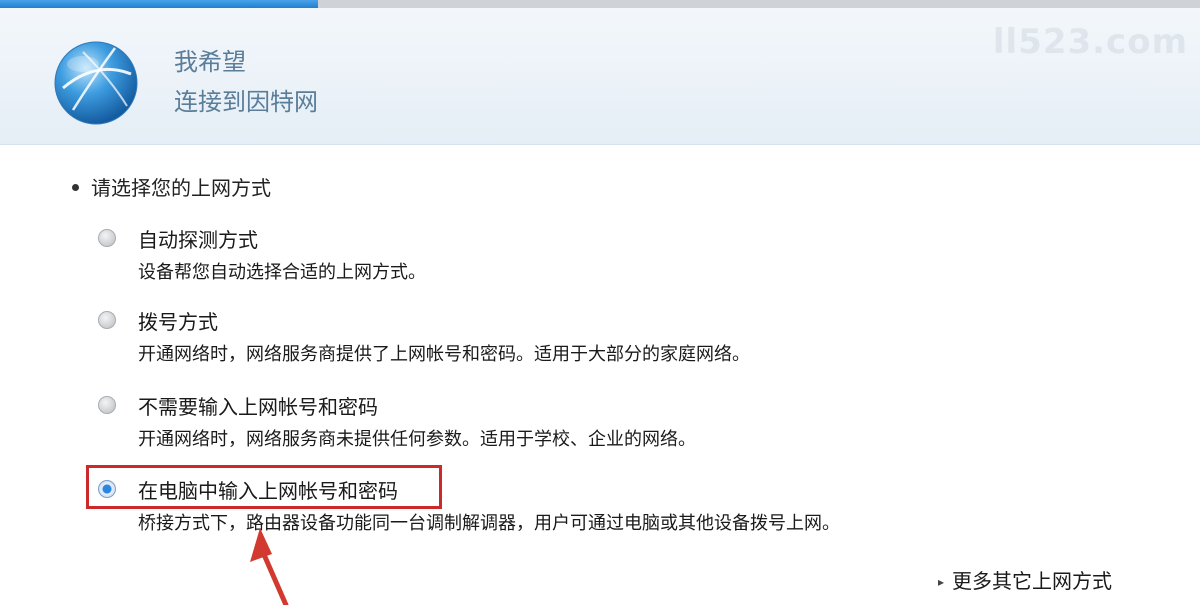  Describe the element at coordinates (941, 582) in the screenshot. I see `chevron-right-icon: ▸` at that location.